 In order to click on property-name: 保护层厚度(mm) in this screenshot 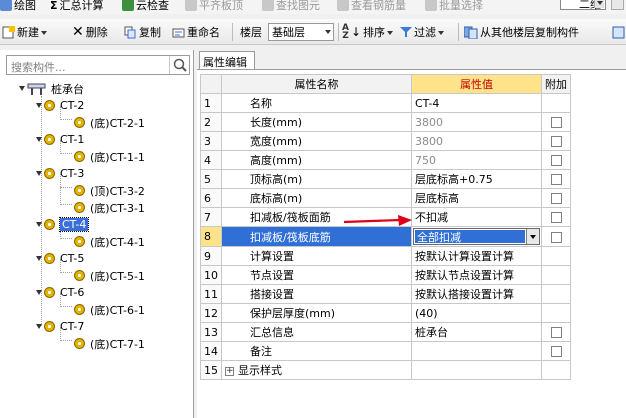, I will do `click(316, 313)`.